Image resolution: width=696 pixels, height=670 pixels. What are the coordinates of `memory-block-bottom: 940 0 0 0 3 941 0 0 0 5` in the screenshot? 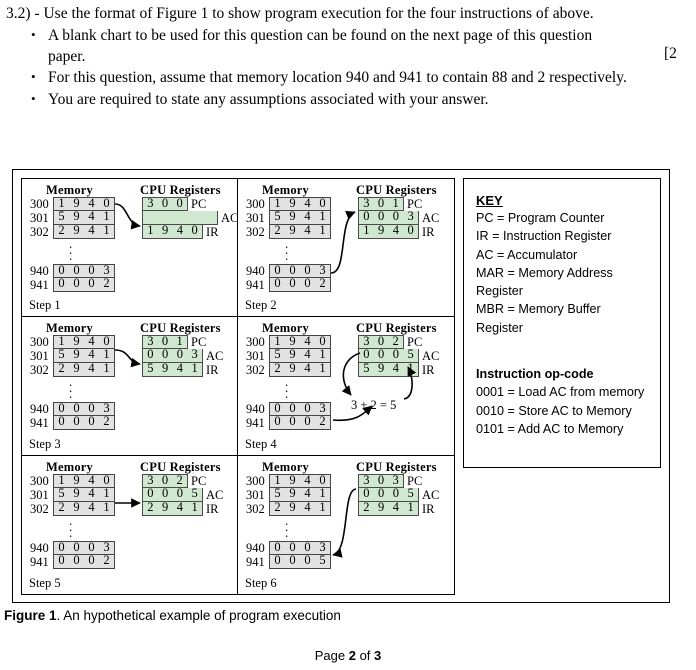 It's located at (288, 555).